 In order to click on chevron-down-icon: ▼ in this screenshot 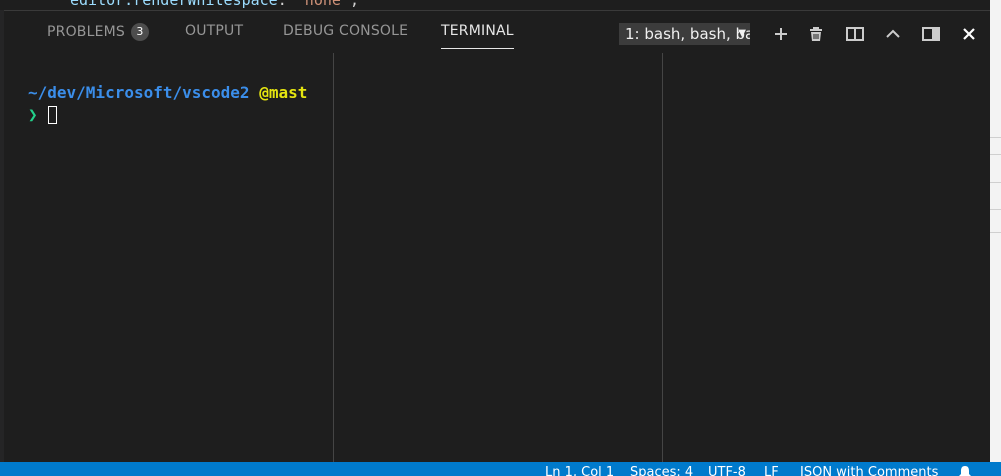, I will do `click(742, 33)`.